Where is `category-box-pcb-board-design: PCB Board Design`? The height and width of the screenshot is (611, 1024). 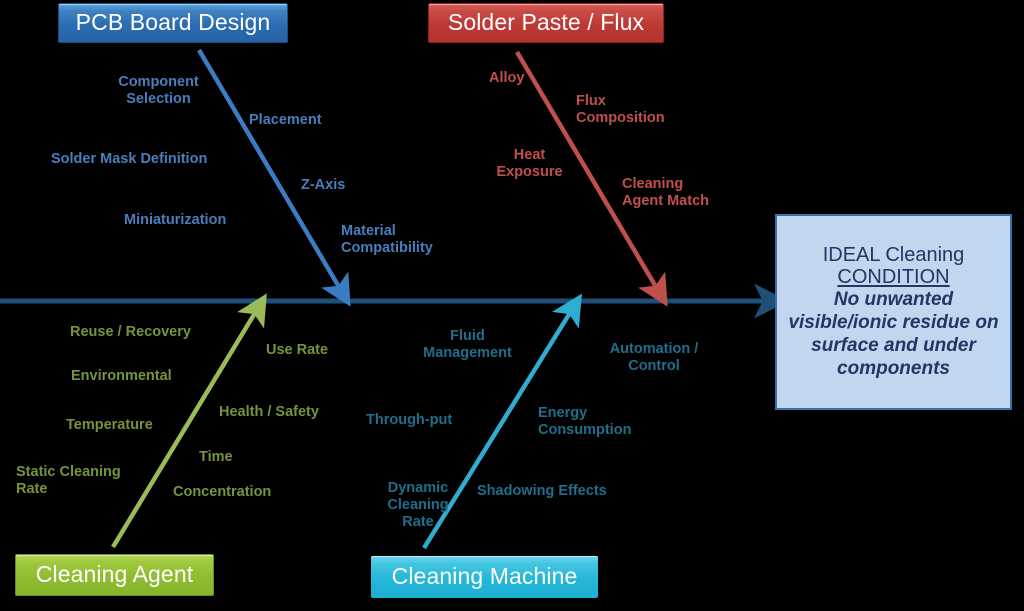
category-box-pcb-board-design: PCB Board Design is located at coordinates (173, 23).